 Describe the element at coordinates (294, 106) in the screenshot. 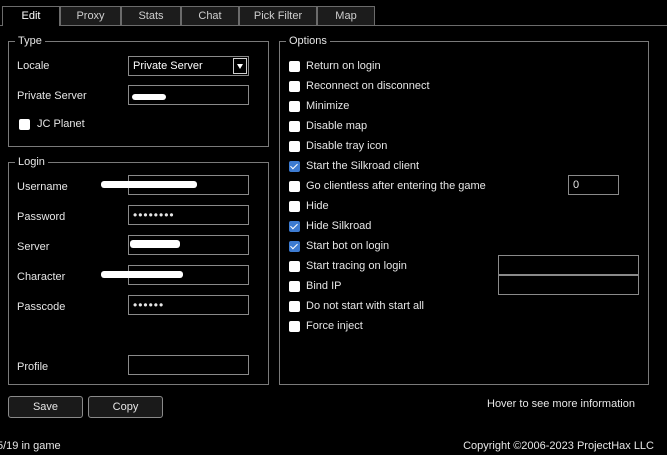

I see `minimize-checkbox` at that location.